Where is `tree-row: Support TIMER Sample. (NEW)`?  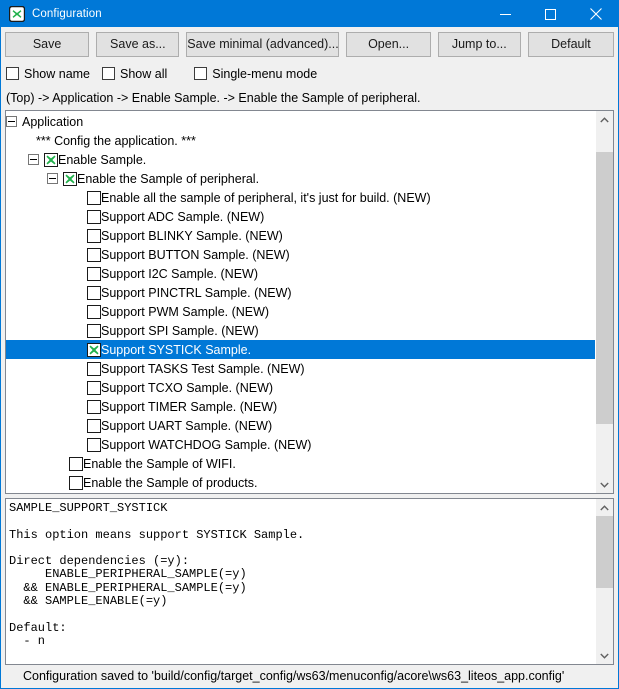 tree-row: Support TIMER Sample. (NEW) is located at coordinates (300, 406).